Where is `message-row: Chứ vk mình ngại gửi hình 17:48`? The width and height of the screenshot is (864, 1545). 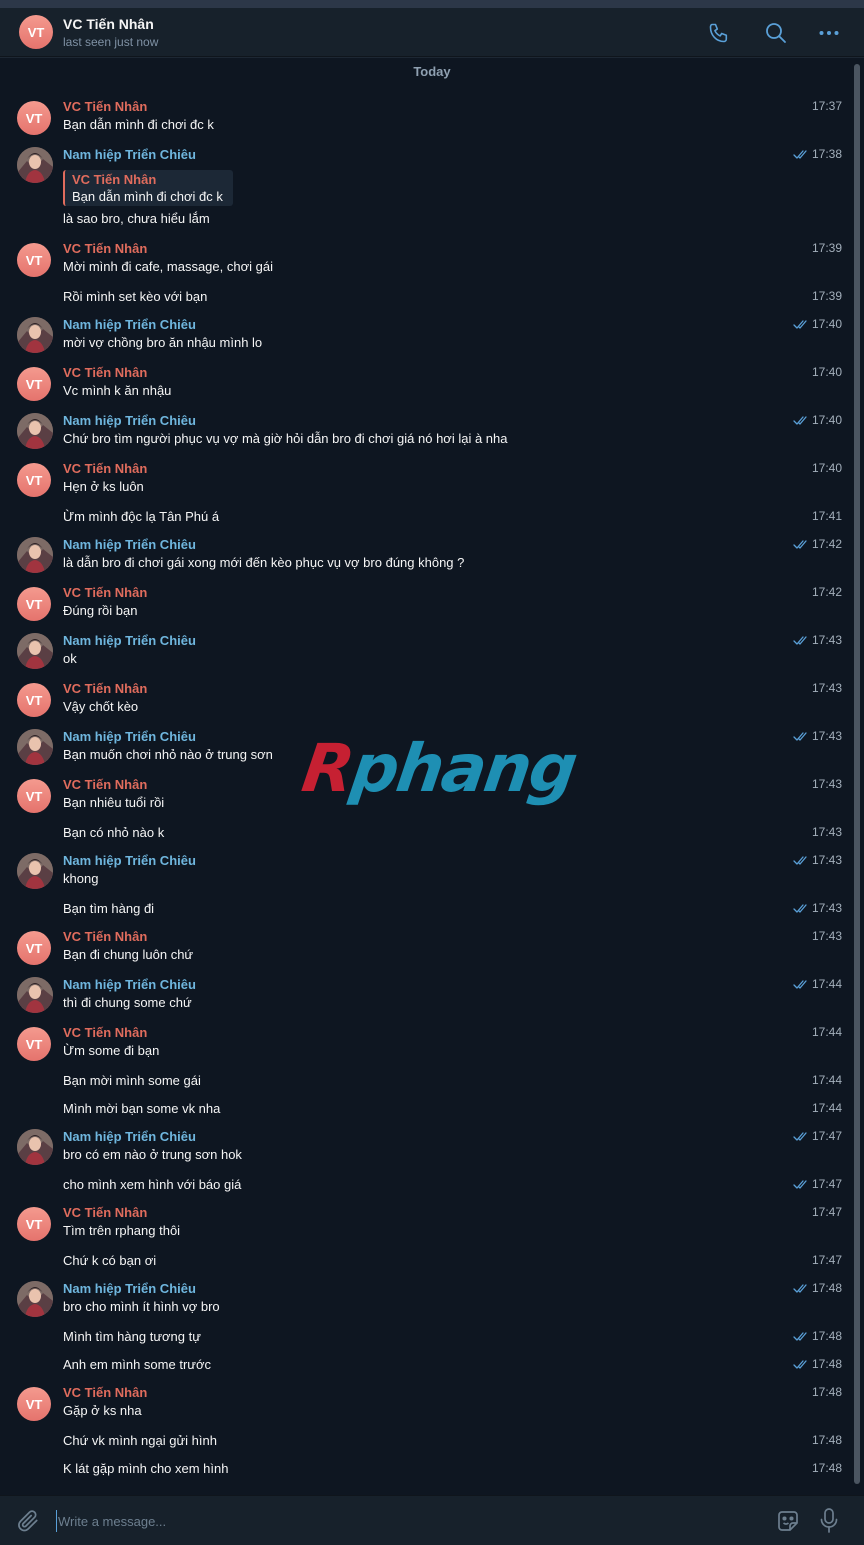 message-row: Chứ vk mình ngại gửi hình 17:48 is located at coordinates (425, 1443).